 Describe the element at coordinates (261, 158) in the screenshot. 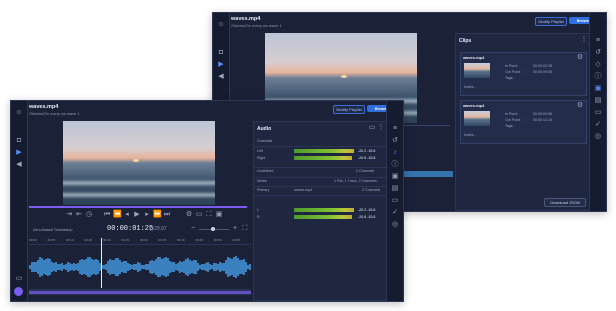

I see `right-channel-label: Right` at that location.